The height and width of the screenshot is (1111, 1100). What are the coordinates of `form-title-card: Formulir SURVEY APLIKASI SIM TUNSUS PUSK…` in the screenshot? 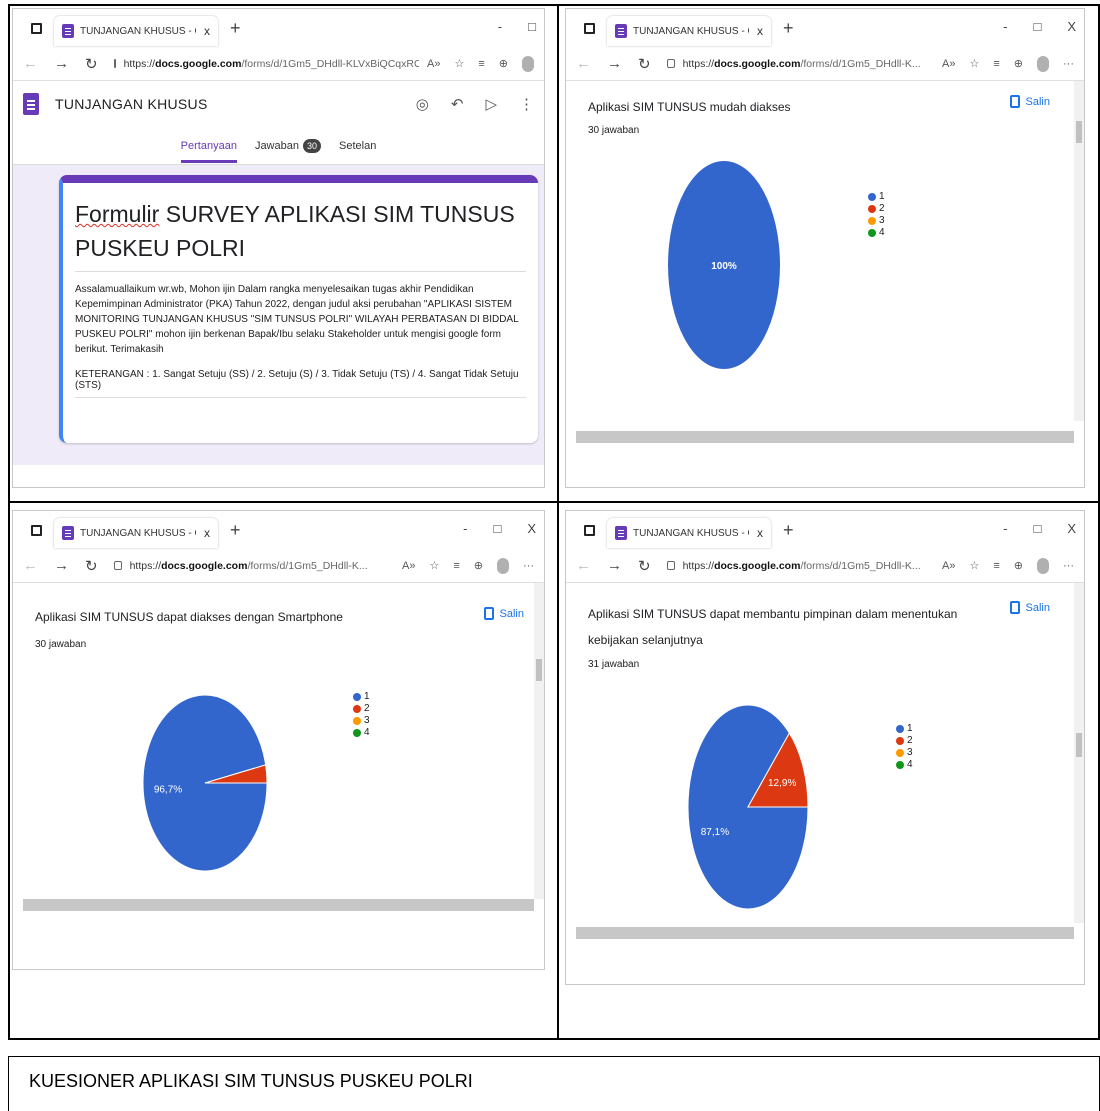 It's located at (298, 309).